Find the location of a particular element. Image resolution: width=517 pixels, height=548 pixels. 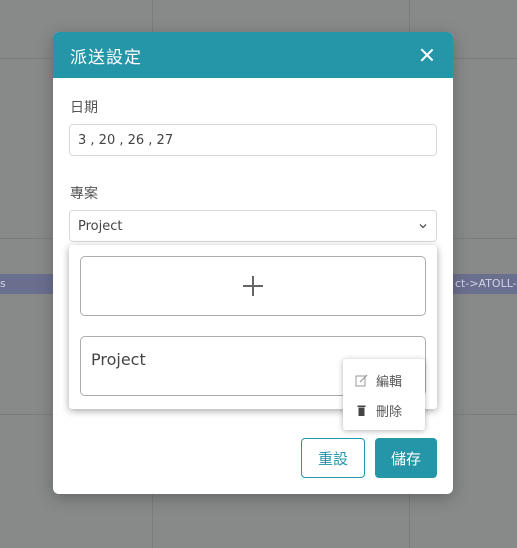

plus-icon is located at coordinates (253, 286).